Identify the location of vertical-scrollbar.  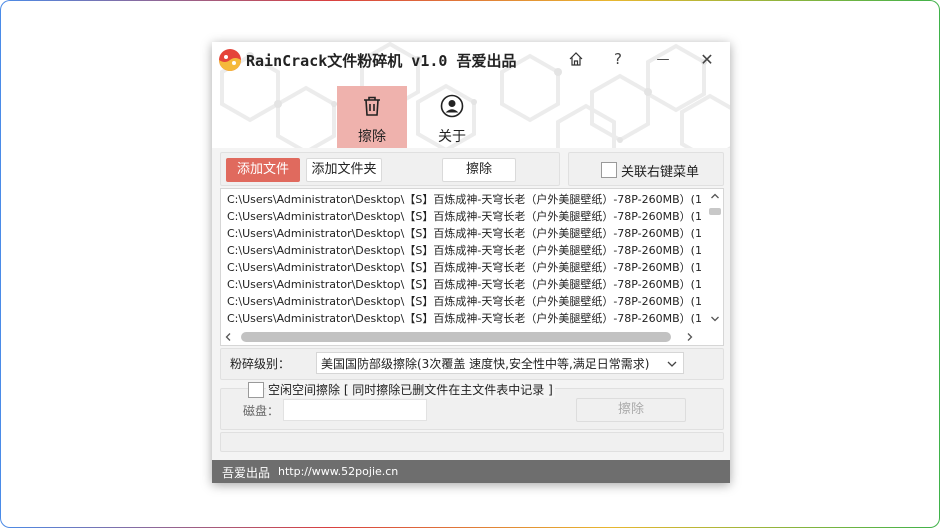
(715, 258).